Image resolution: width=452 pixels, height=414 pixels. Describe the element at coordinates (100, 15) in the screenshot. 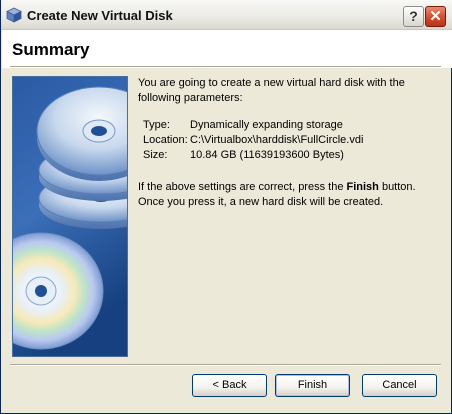

I see `window-title: Create New Virtual Disk` at that location.